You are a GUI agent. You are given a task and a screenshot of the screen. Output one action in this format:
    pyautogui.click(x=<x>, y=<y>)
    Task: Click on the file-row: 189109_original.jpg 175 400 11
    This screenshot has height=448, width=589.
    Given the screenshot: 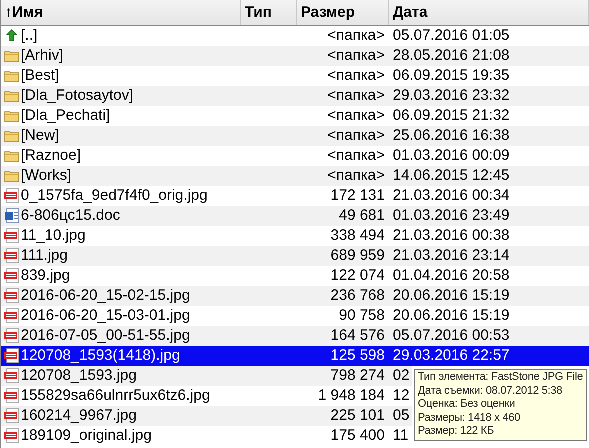 What is the action you would take?
    pyautogui.click(x=206, y=436)
    